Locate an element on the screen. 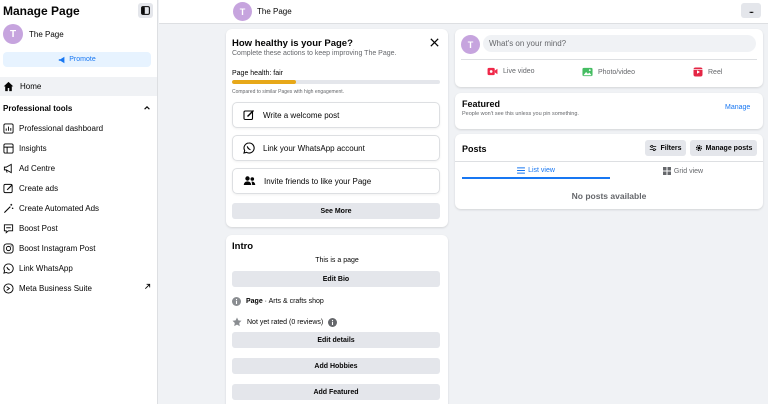 The width and height of the screenshot is (768, 404). sidebar-item-label: Ad Centre is located at coordinates (37, 168).